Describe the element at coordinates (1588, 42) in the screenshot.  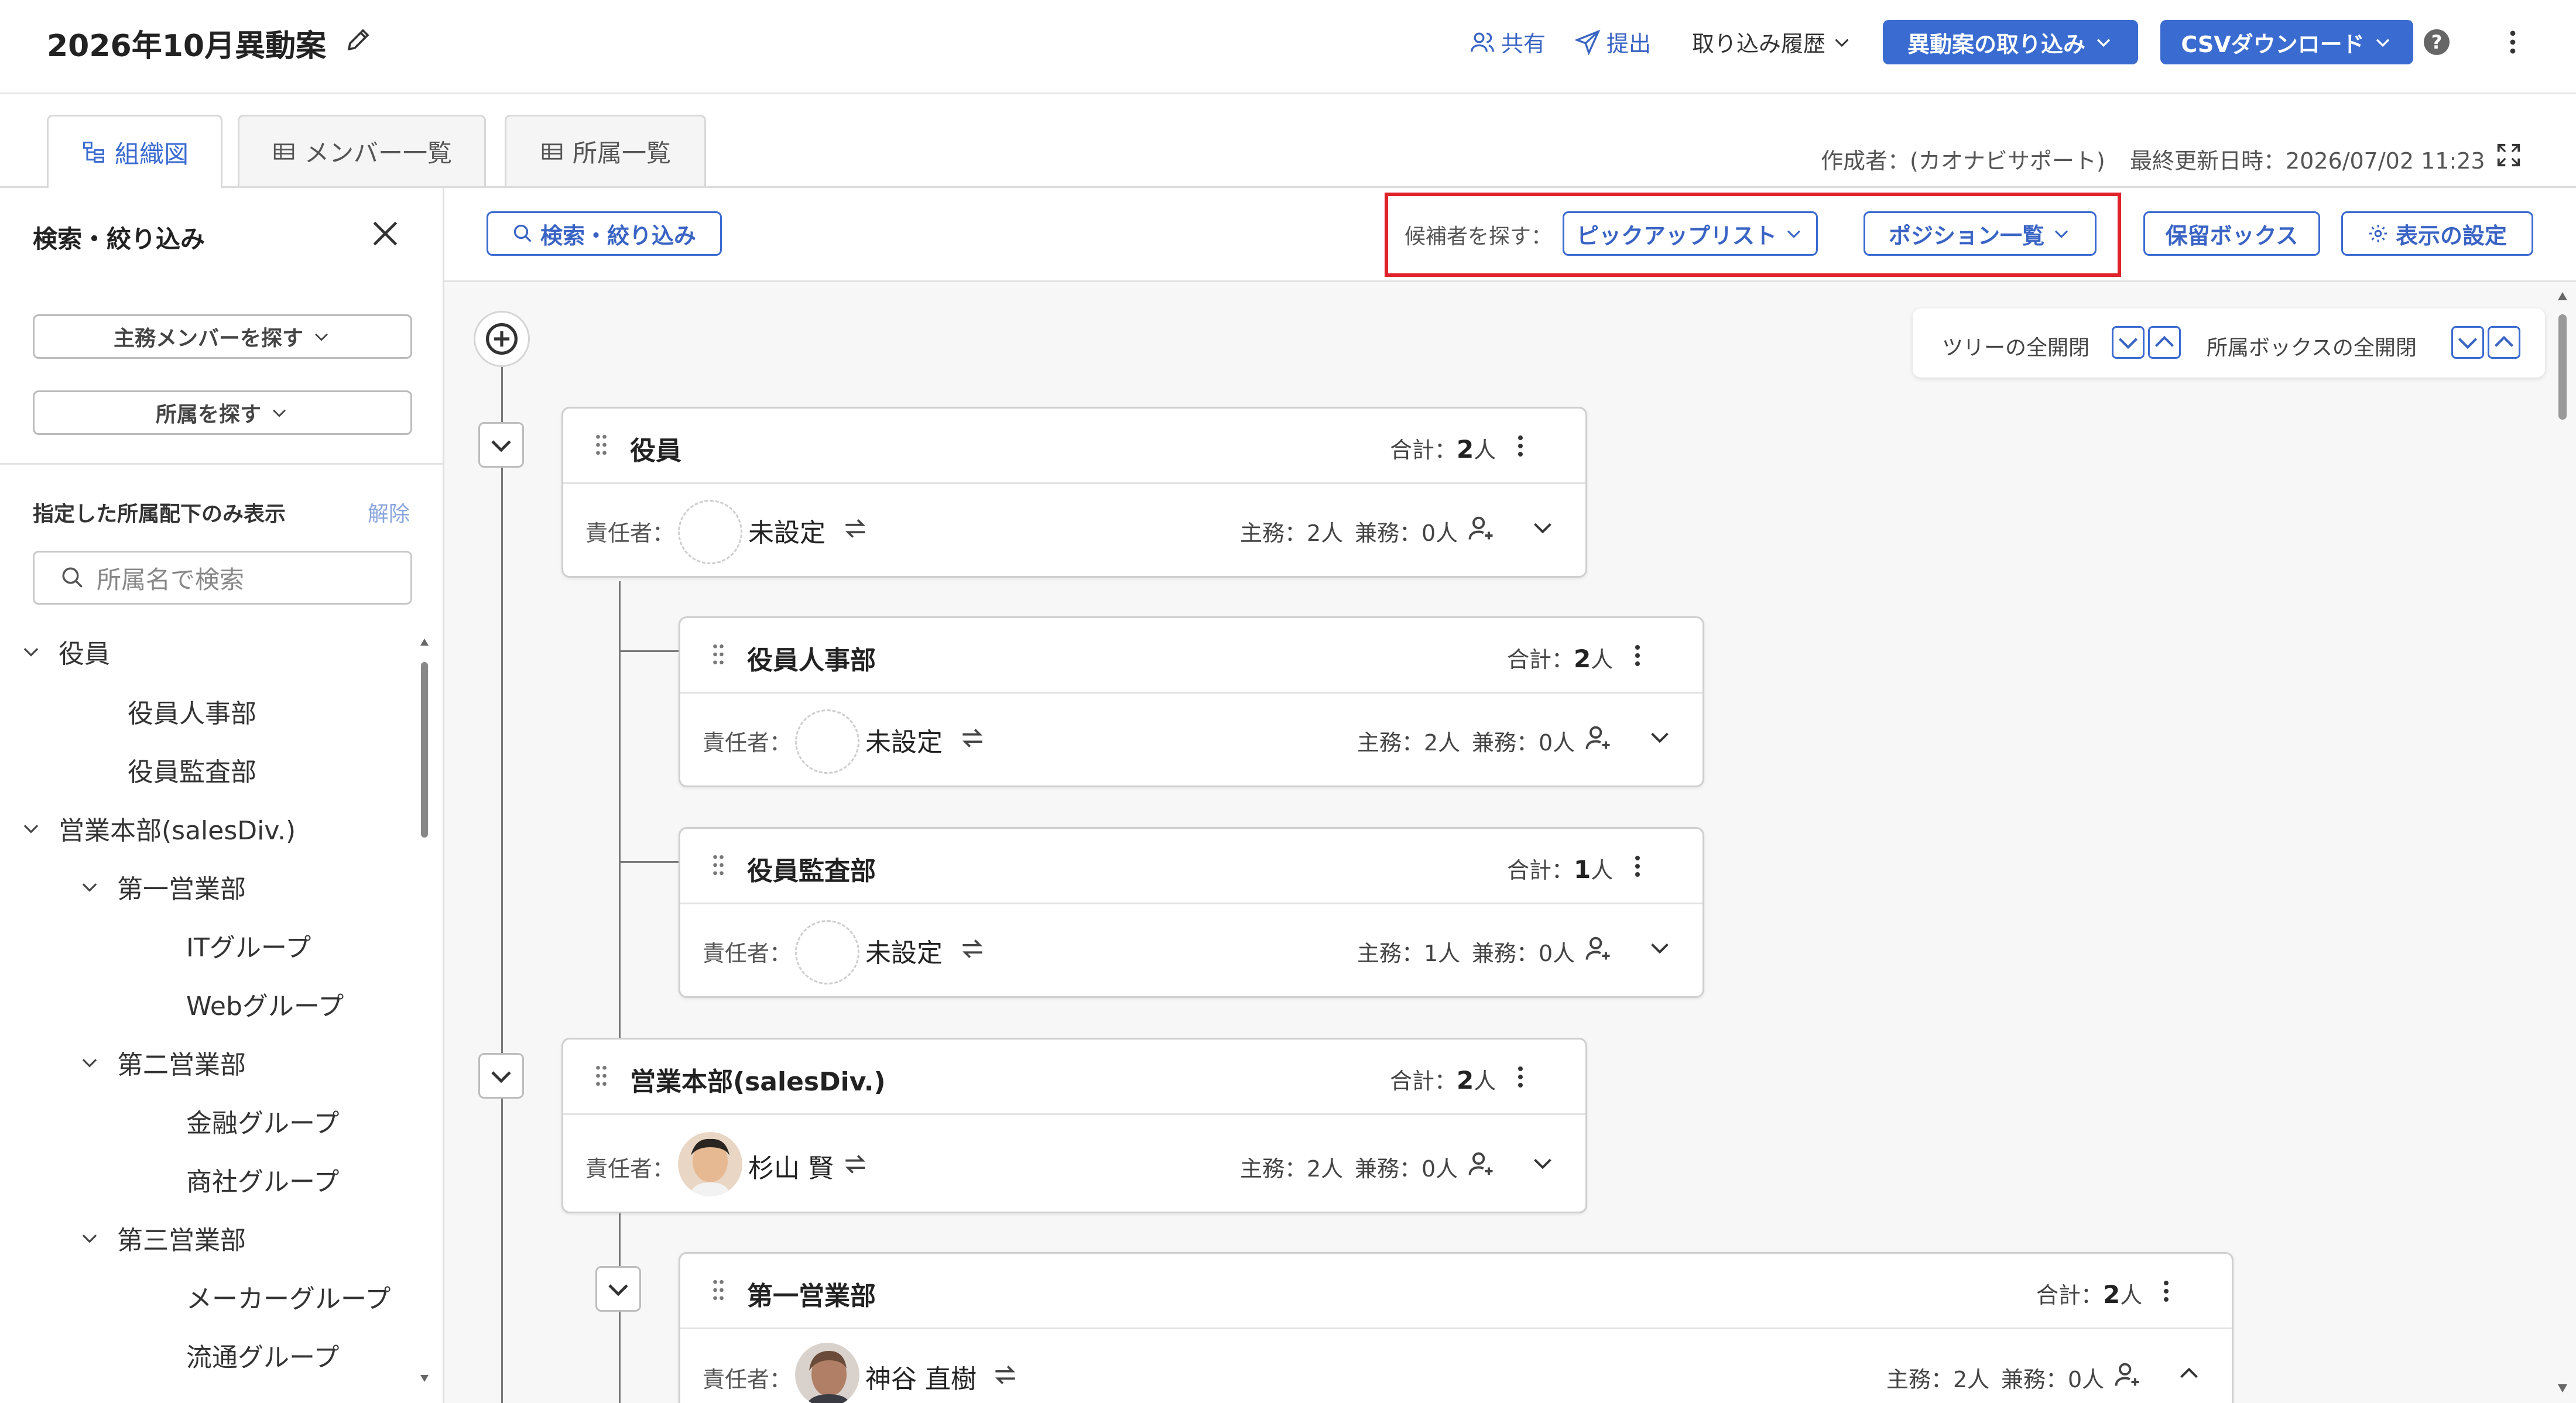
I see `send-icon` at that location.